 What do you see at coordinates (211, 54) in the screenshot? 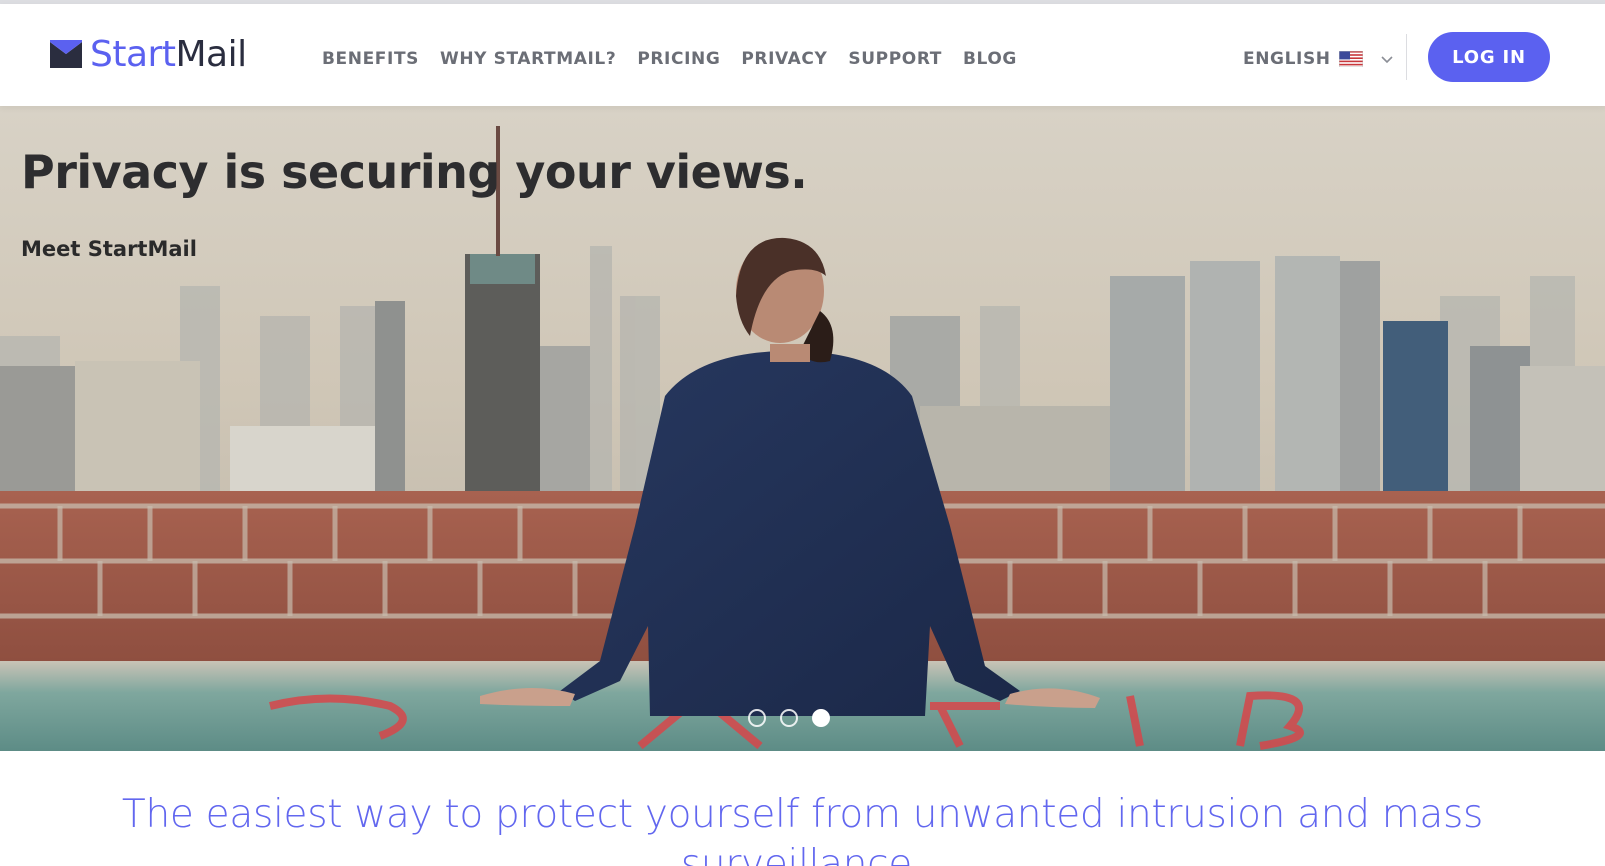
I see `logo-text-mail: Mail` at bounding box center [211, 54].